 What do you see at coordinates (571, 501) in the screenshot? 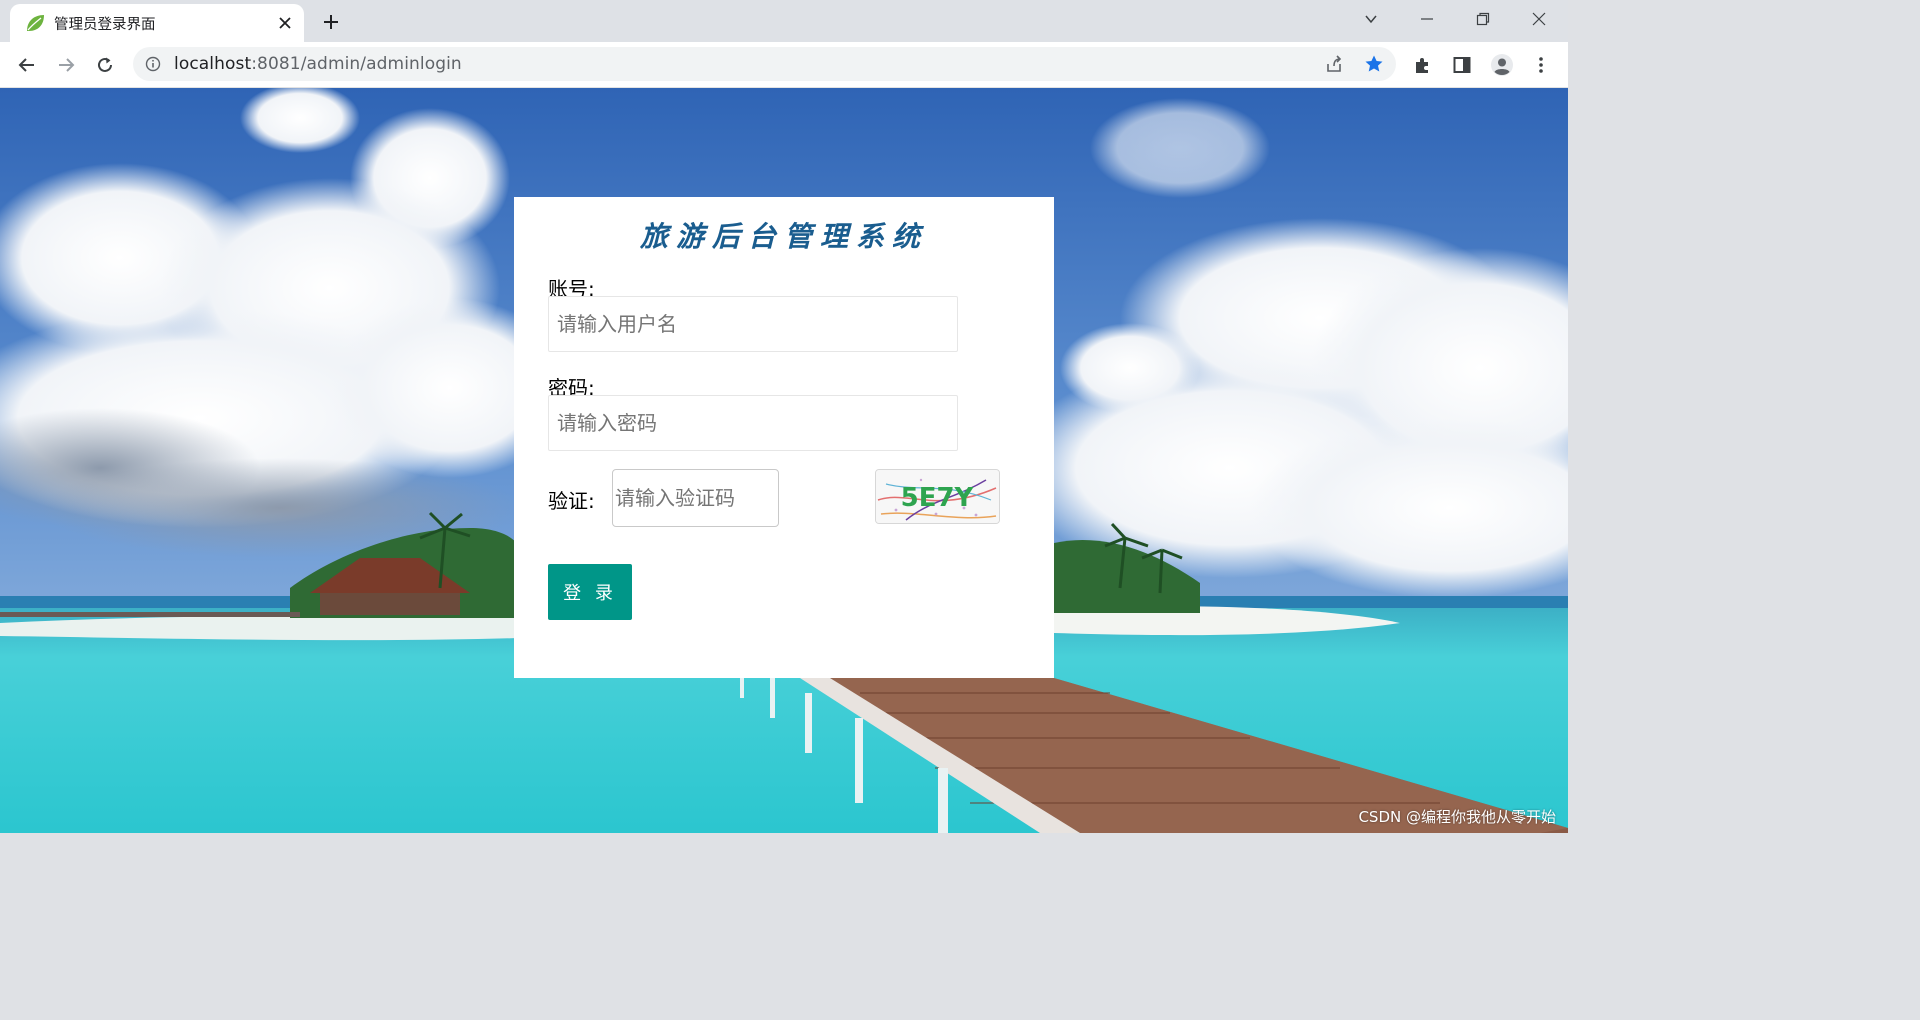
I see `captcha-label: 验证:` at bounding box center [571, 501].